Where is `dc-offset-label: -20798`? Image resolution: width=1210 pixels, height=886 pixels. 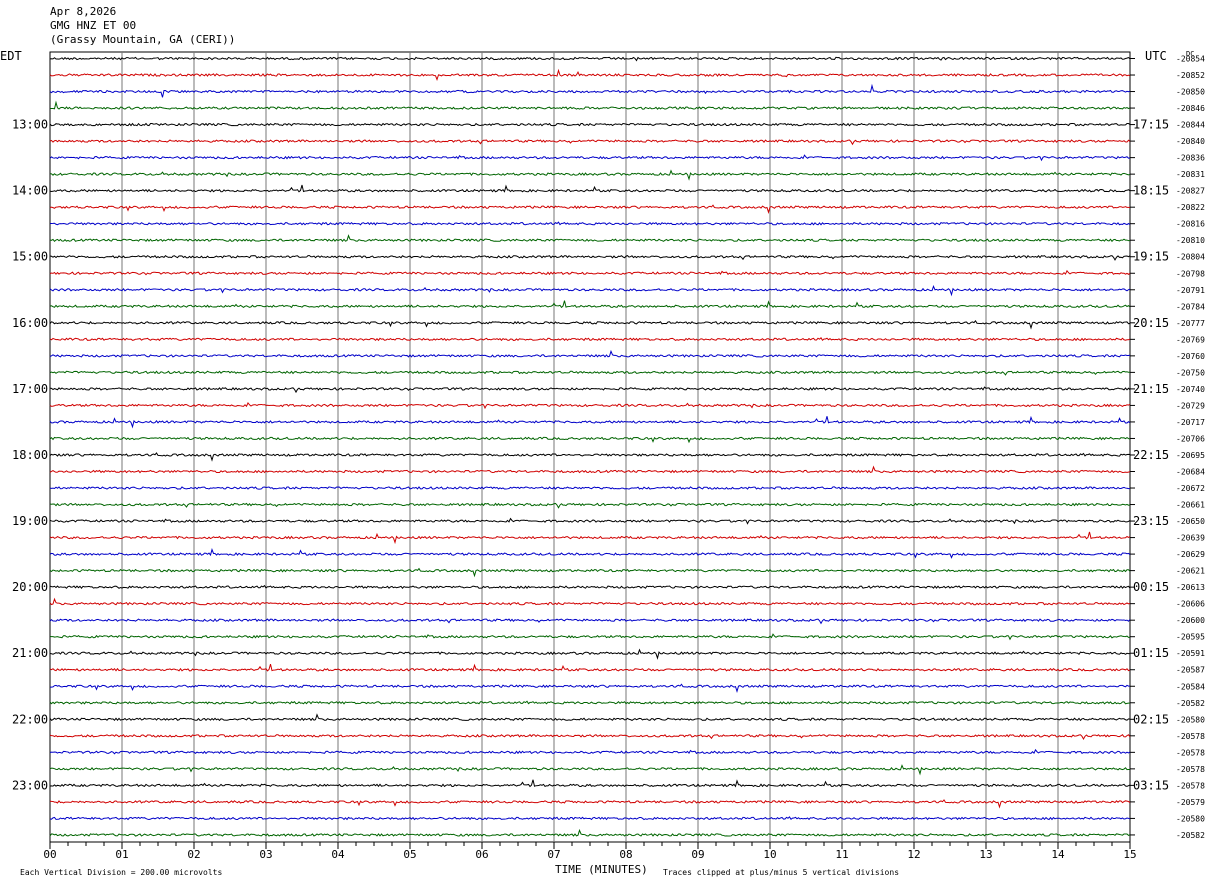 dc-offset-label: -20798 is located at coordinates (1190, 273).